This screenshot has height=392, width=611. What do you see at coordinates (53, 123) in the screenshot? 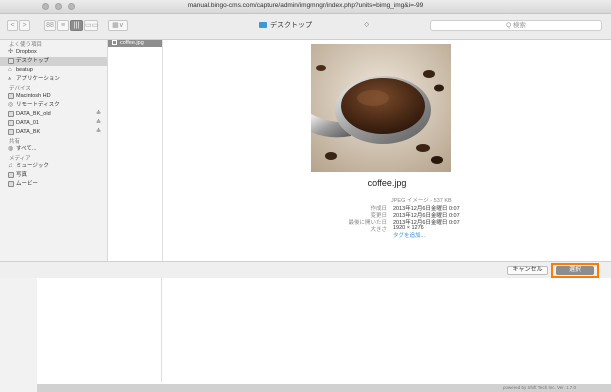
I see `sidebar-item-data-01: DATA_01 ≜` at bounding box center [53, 123].